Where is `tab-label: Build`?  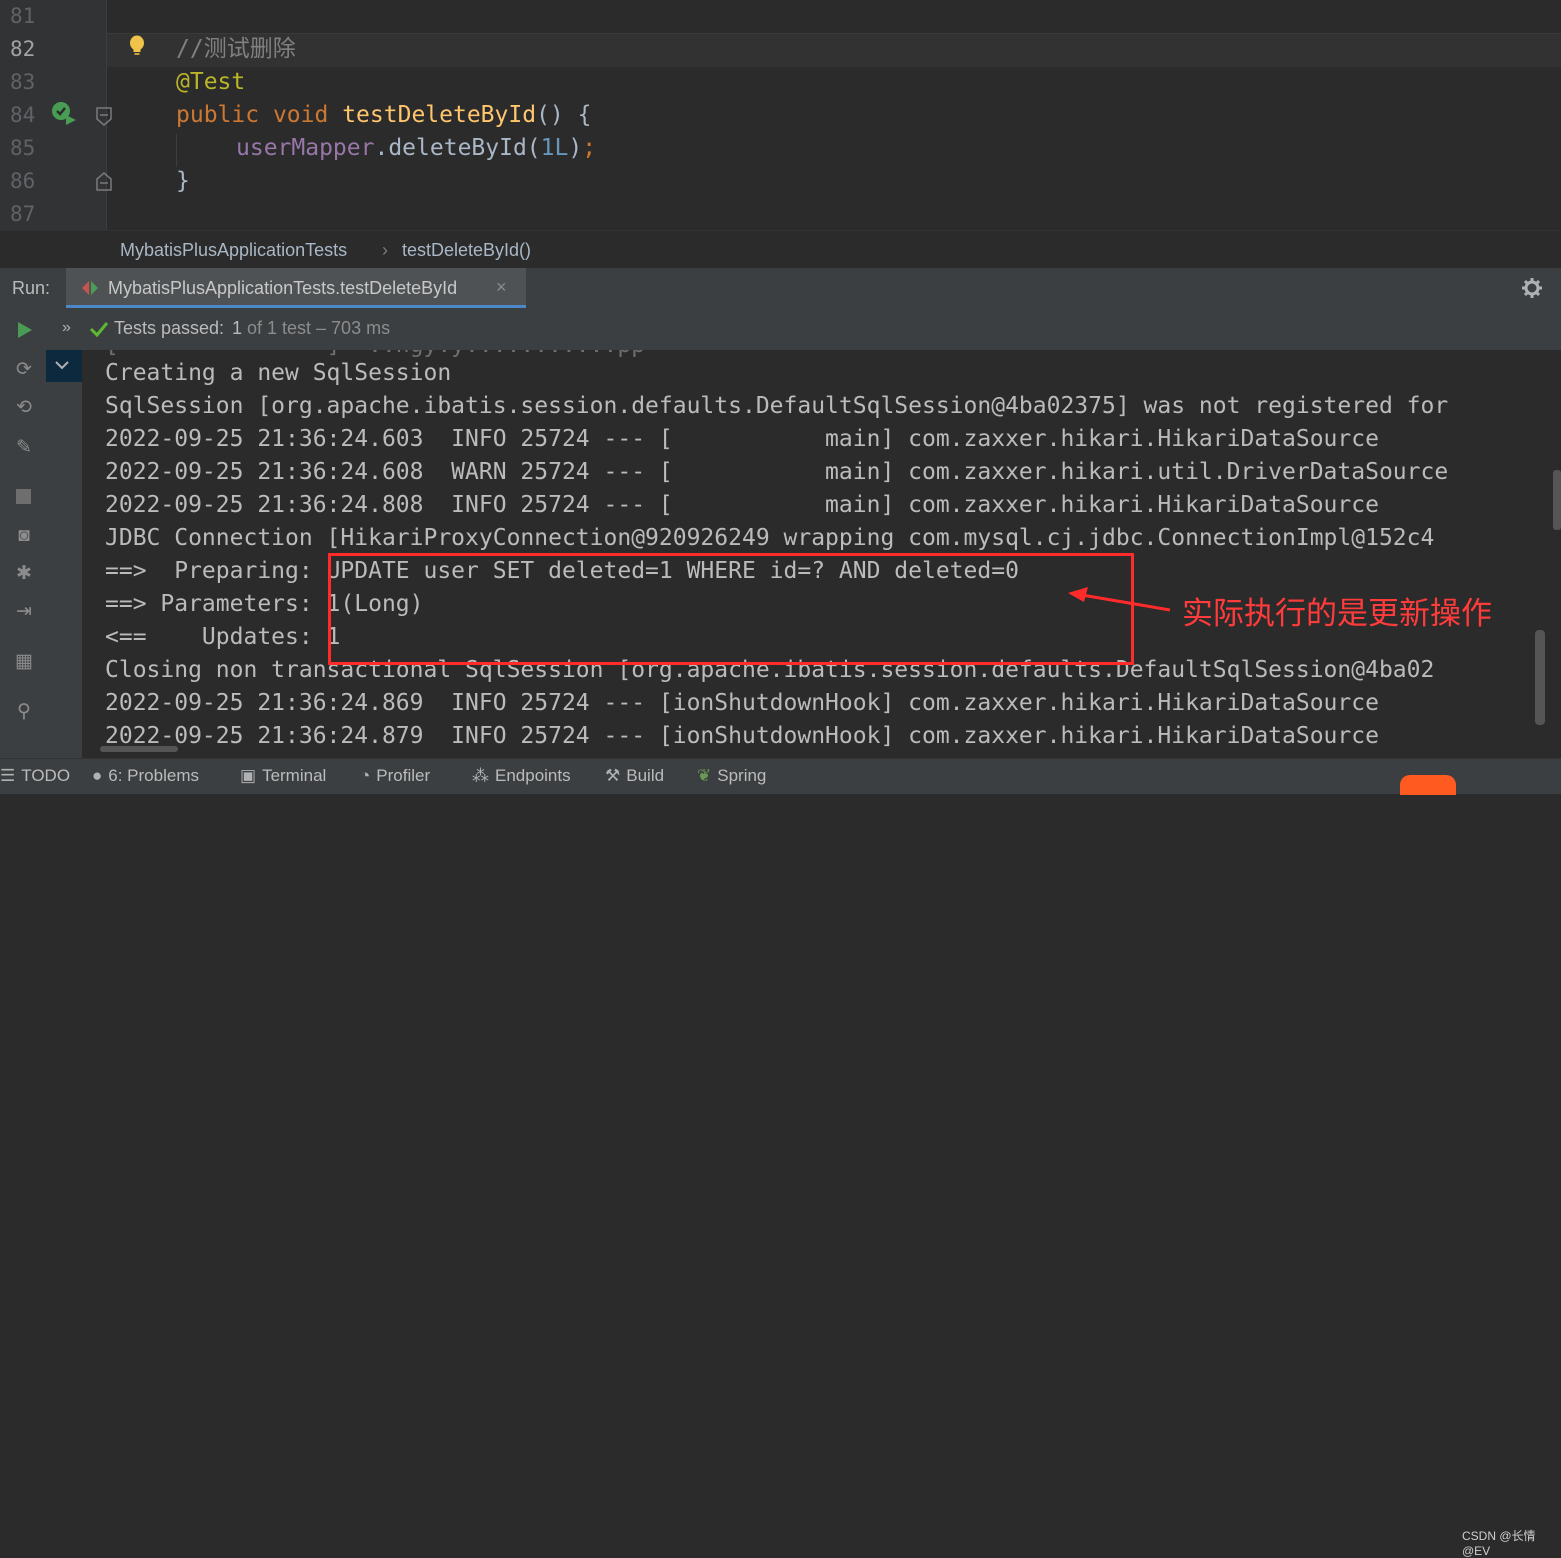 tab-label: Build is located at coordinates (645, 775).